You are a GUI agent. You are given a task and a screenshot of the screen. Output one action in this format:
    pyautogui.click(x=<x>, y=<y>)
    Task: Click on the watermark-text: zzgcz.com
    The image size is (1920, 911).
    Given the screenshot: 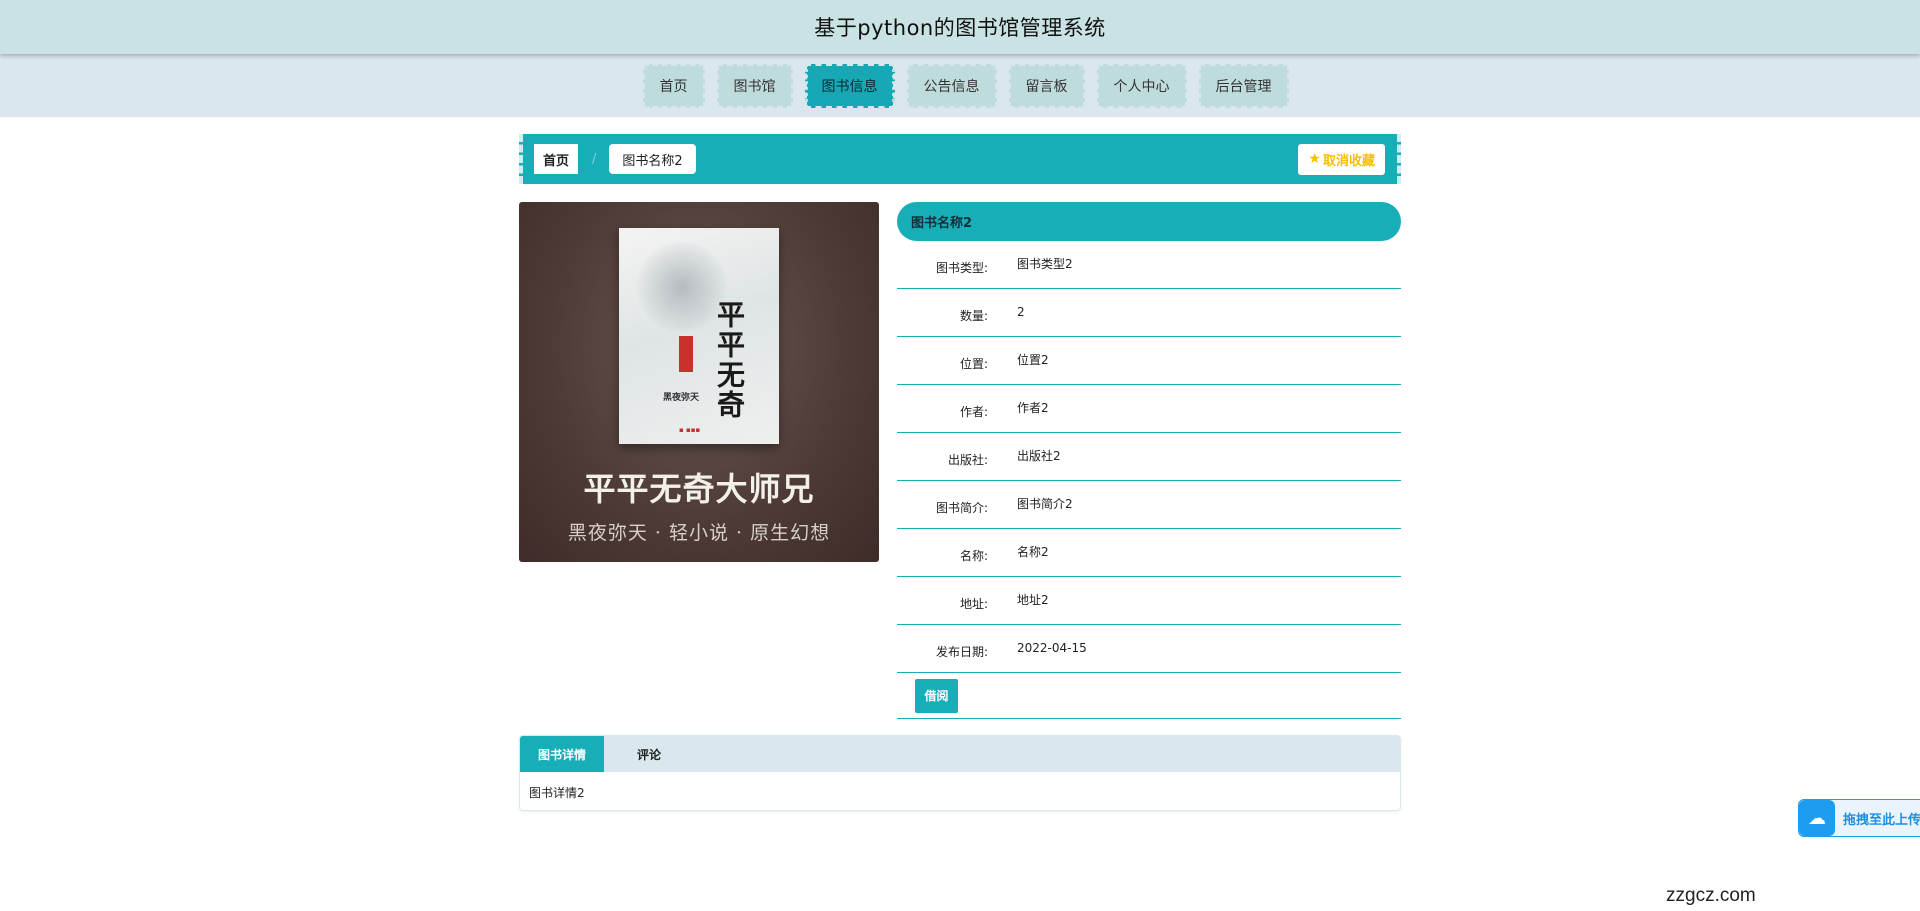 What is the action you would take?
    pyautogui.click(x=1711, y=895)
    